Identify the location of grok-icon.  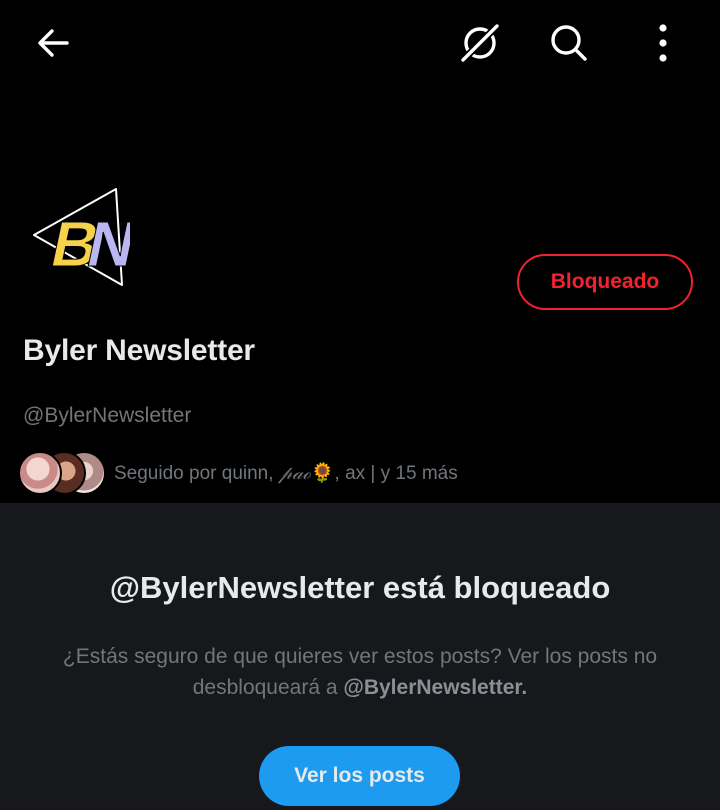
(480, 43).